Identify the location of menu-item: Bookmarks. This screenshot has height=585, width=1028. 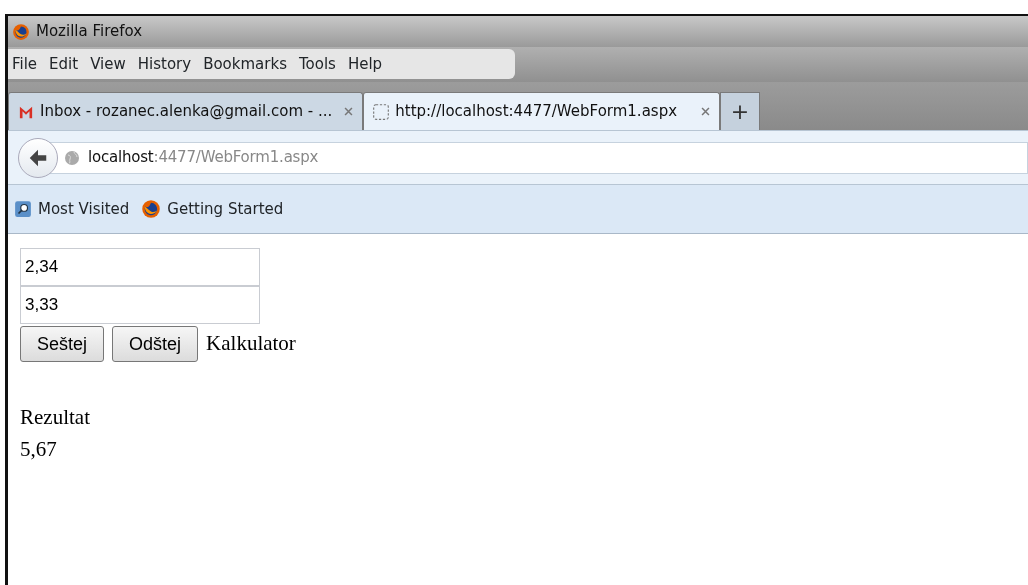
(245, 64).